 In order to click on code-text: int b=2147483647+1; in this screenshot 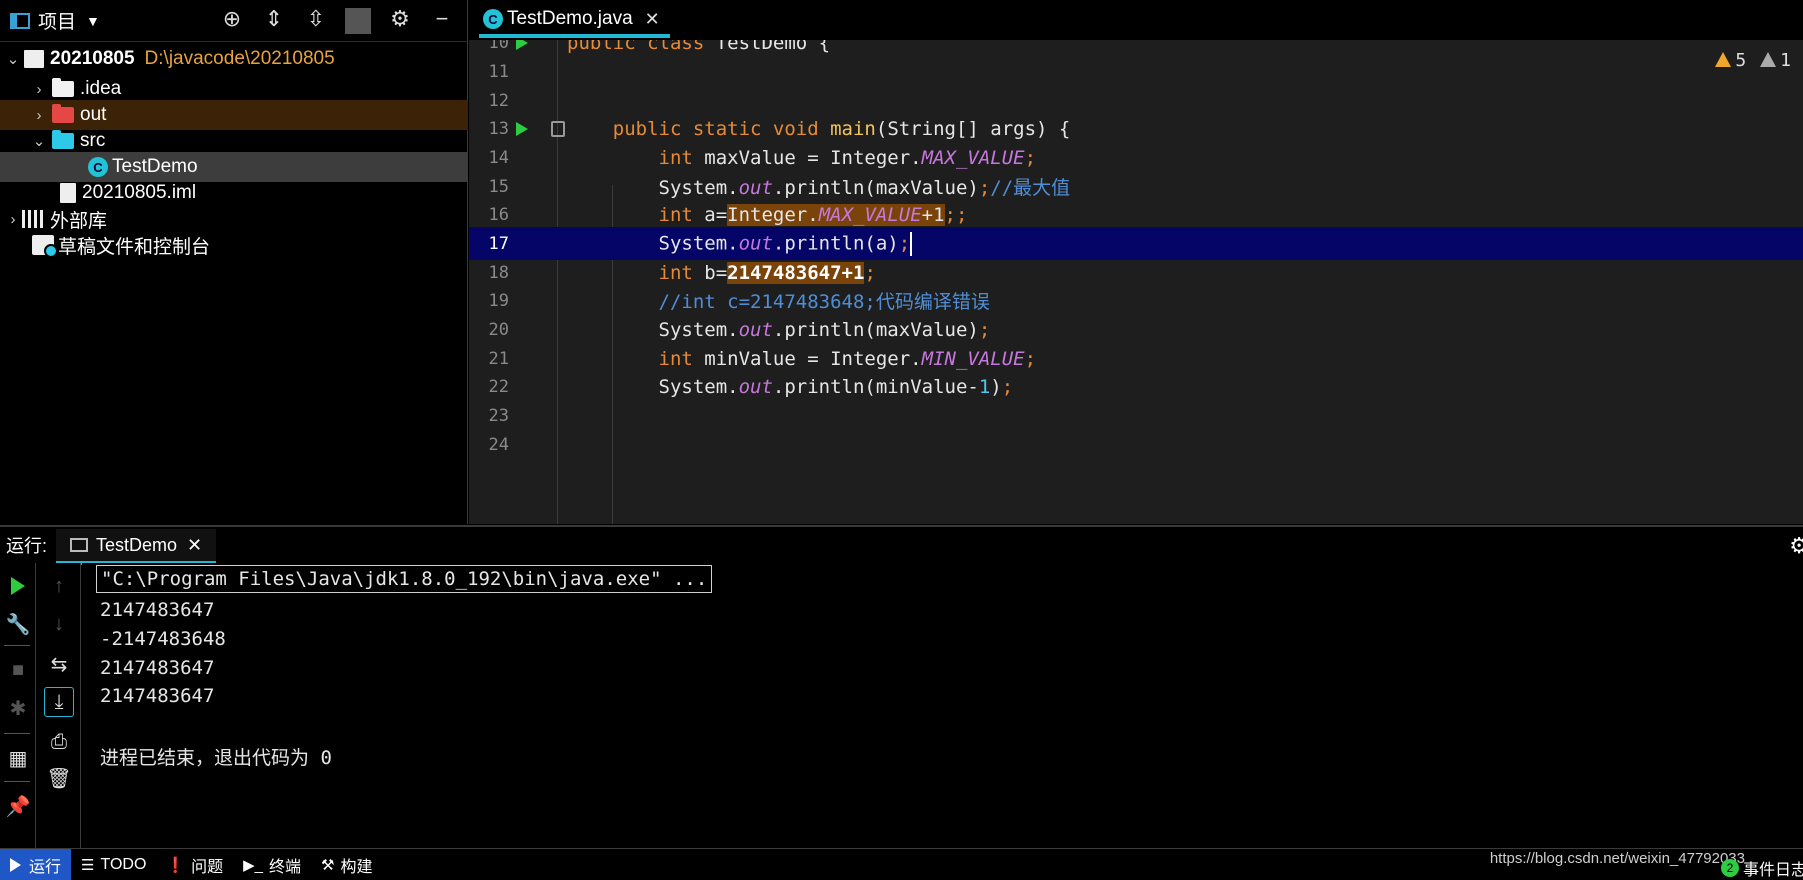, I will do `click(767, 272)`.